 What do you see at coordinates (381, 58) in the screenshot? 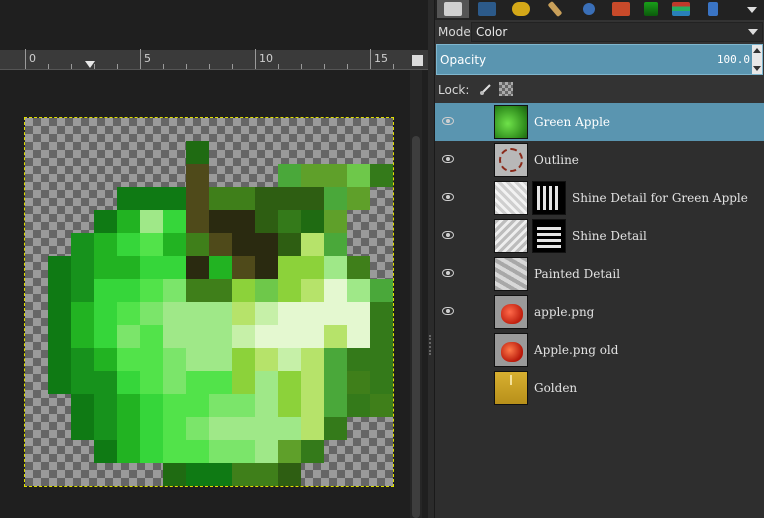
I see `ruler-label-15: 15` at bounding box center [381, 58].